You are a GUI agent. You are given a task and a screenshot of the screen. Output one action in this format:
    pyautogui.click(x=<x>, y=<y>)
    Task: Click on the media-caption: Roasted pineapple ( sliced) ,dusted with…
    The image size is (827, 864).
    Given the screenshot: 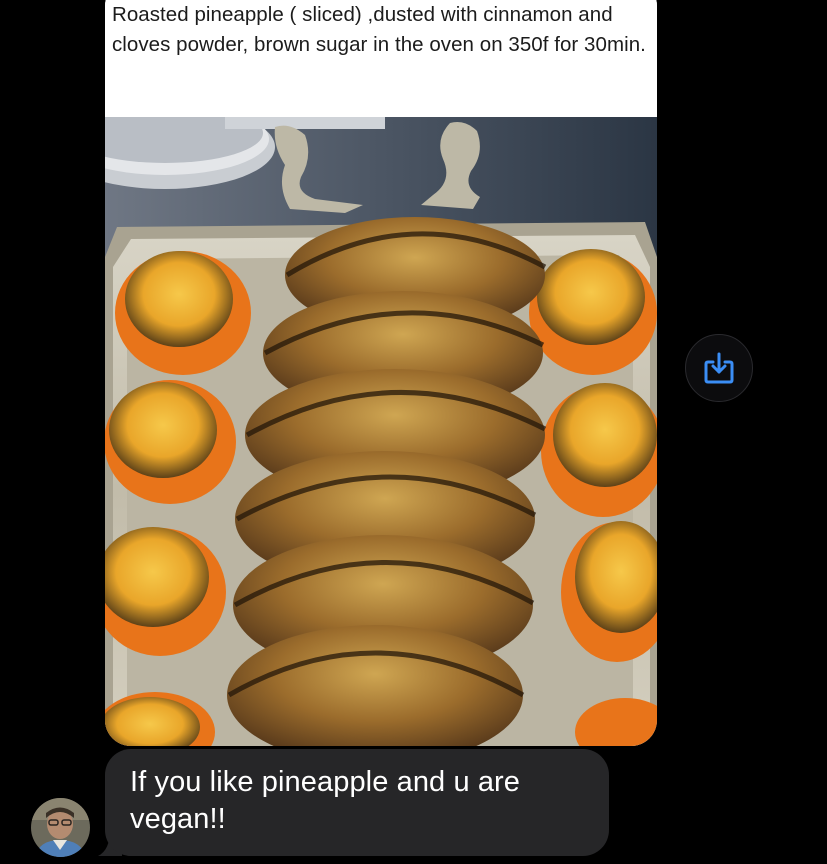 What is the action you would take?
    pyautogui.click(x=381, y=48)
    